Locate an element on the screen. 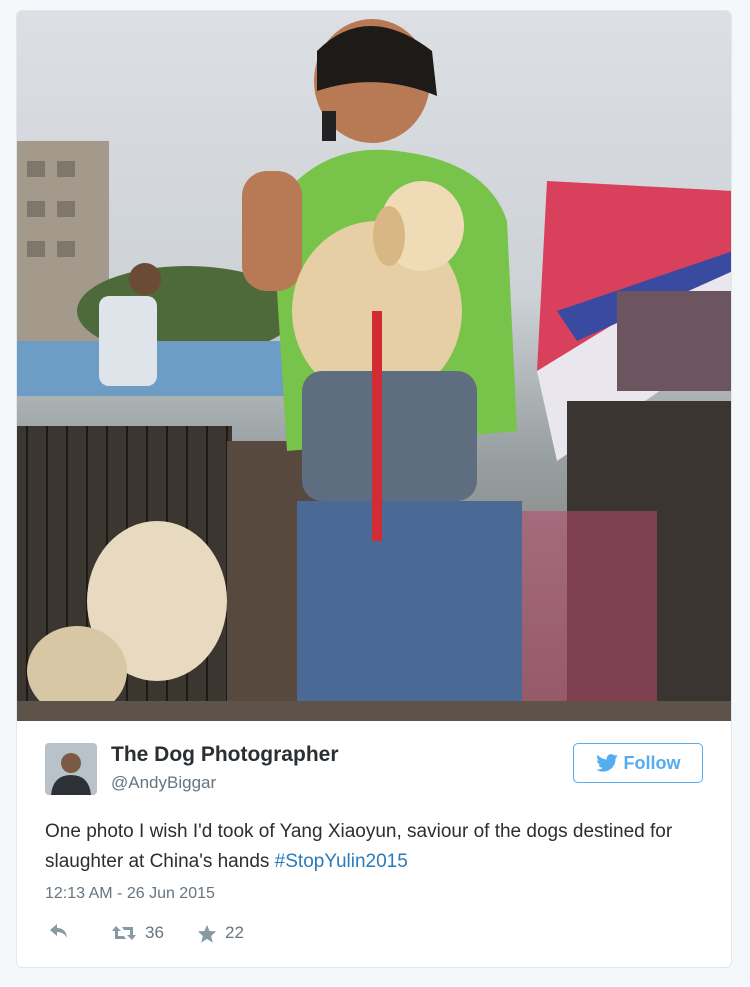 This screenshot has width=750, height=987. follow-button: Follow is located at coordinates (638, 763).